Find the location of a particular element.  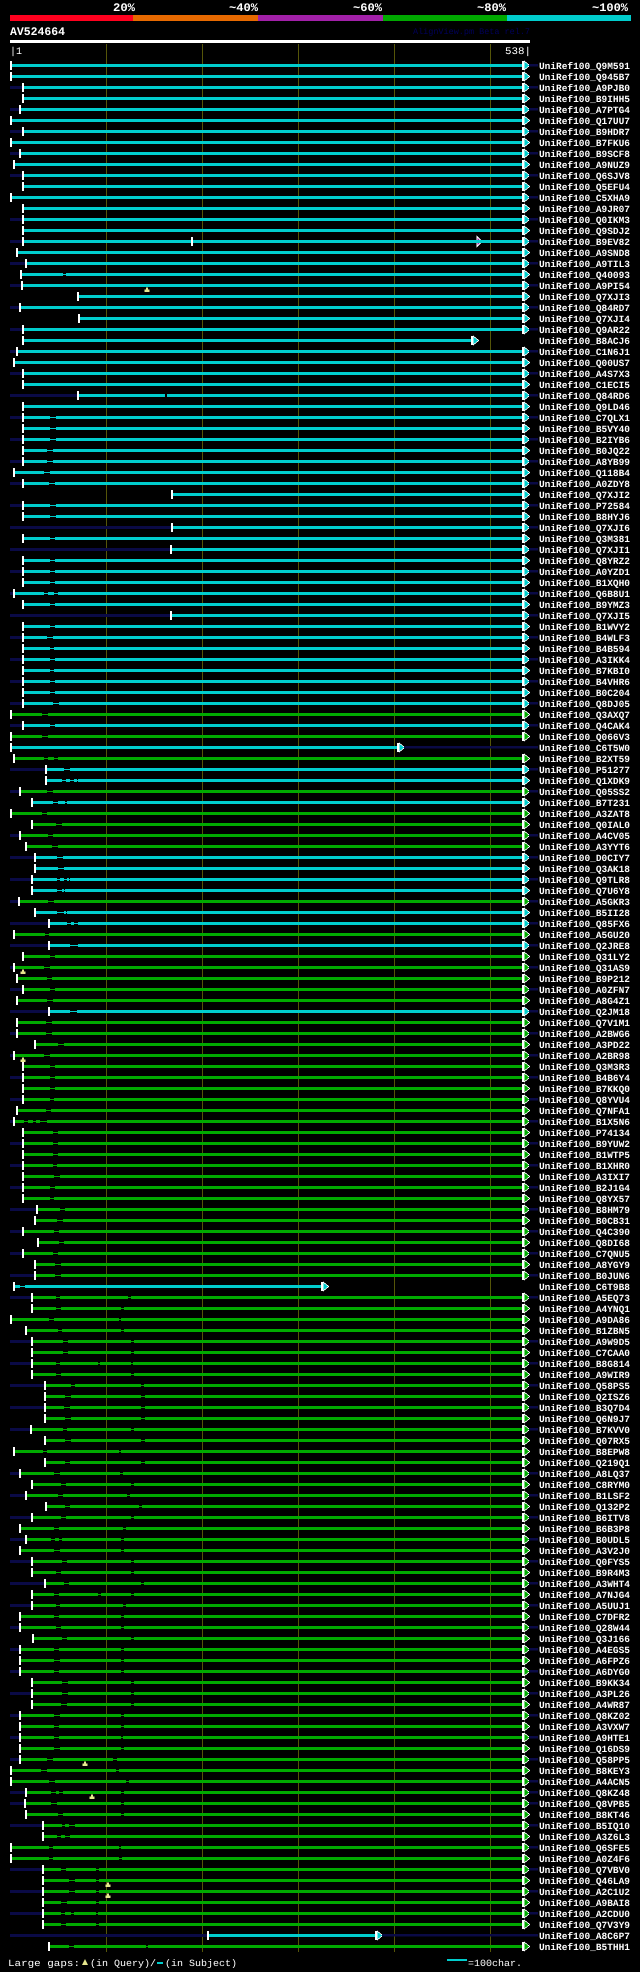

svg-text: UniRef100_B5IQ10 is located at coordinates (584, 1826).